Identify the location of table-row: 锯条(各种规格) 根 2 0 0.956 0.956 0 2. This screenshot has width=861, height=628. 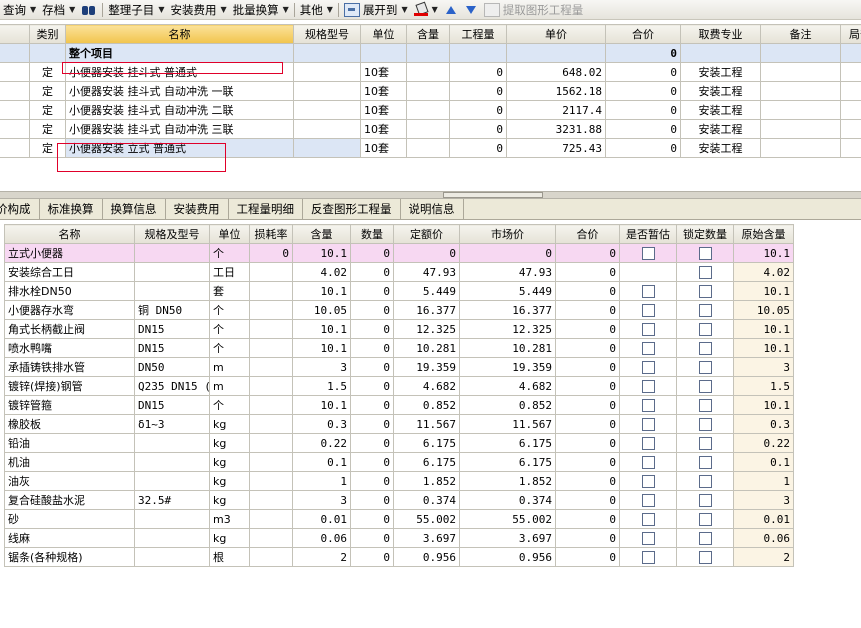
(399, 557).